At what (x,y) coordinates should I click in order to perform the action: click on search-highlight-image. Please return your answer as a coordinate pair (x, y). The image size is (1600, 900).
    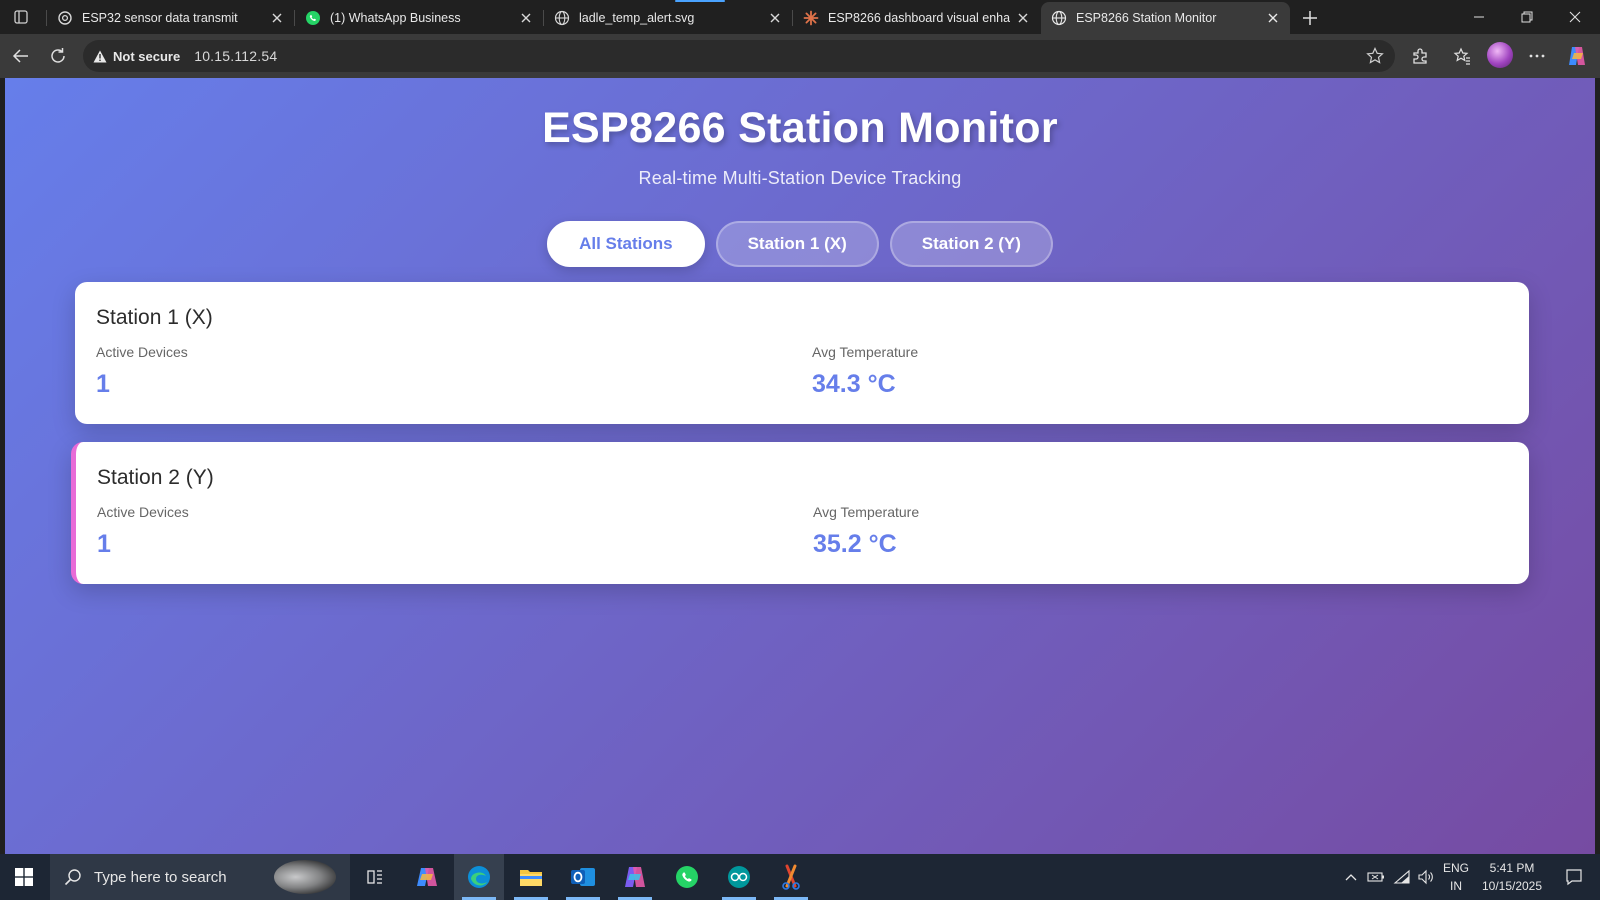
    Looking at the image, I should click on (305, 877).